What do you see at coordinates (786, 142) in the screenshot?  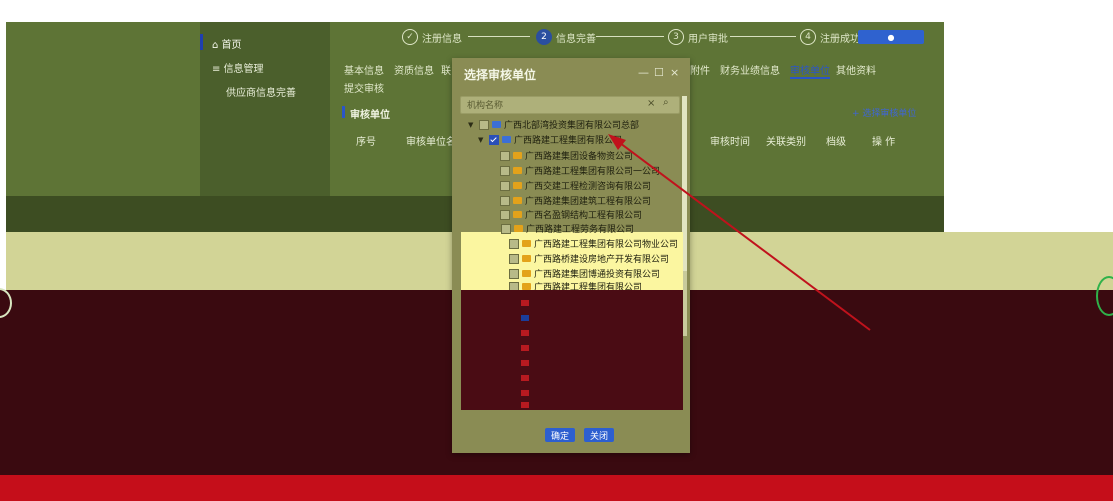 I see `column-header: 关联类别` at bounding box center [786, 142].